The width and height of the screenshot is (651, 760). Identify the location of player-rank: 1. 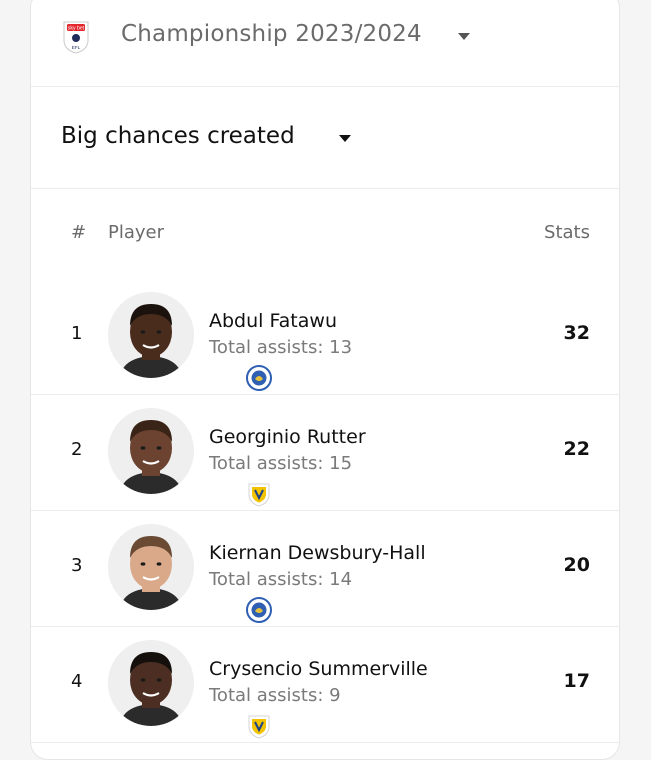
(77, 333).